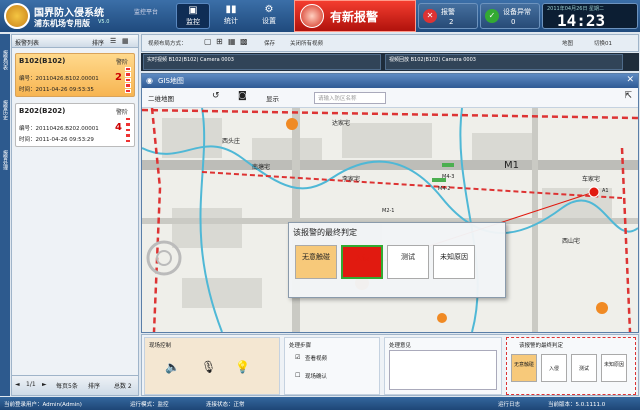  What do you see at coordinates (448, 12) in the screenshot?
I see `alarm-counter-label: 报警` at bounding box center [448, 12].